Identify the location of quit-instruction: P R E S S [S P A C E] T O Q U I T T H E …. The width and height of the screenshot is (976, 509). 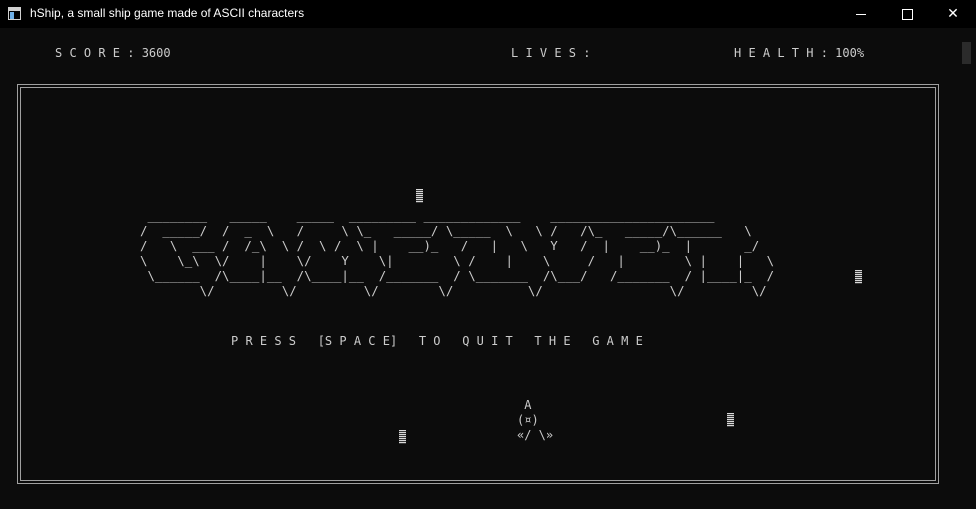
(437, 341).